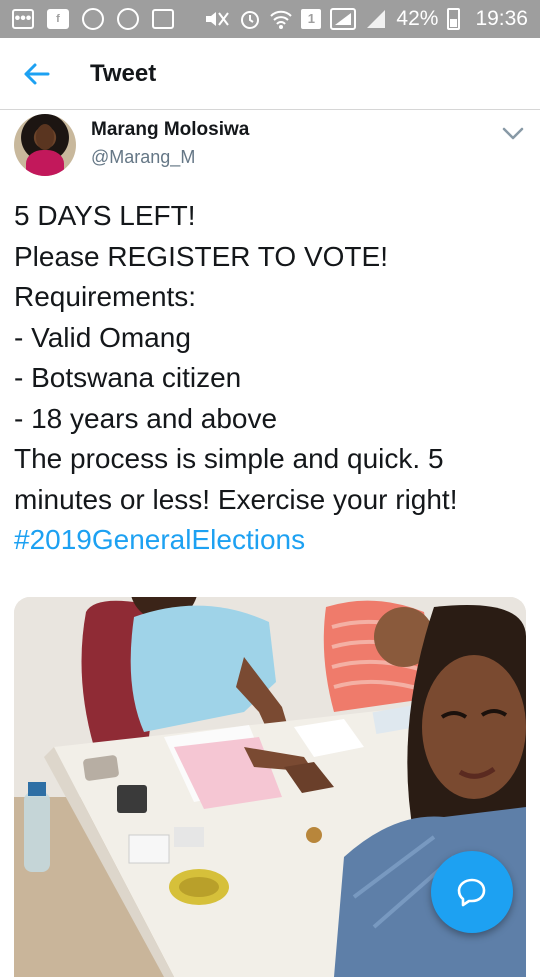  I want to click on clock: 19:36, so click(501, 18).